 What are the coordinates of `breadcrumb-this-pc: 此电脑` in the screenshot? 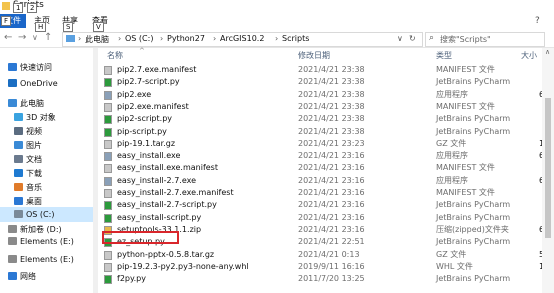 It's located at (97, 39).